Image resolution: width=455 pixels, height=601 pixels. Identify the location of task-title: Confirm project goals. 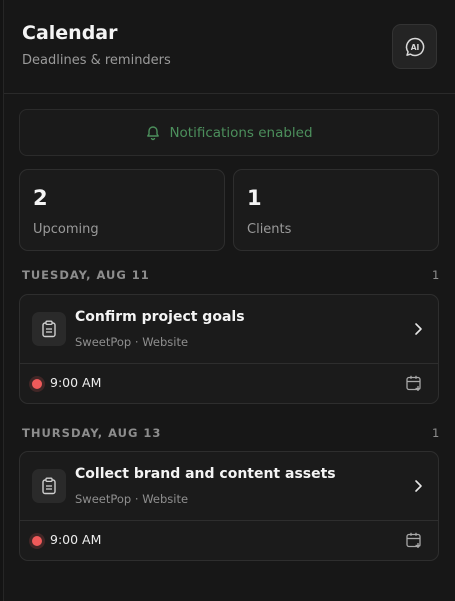
(160, 317).